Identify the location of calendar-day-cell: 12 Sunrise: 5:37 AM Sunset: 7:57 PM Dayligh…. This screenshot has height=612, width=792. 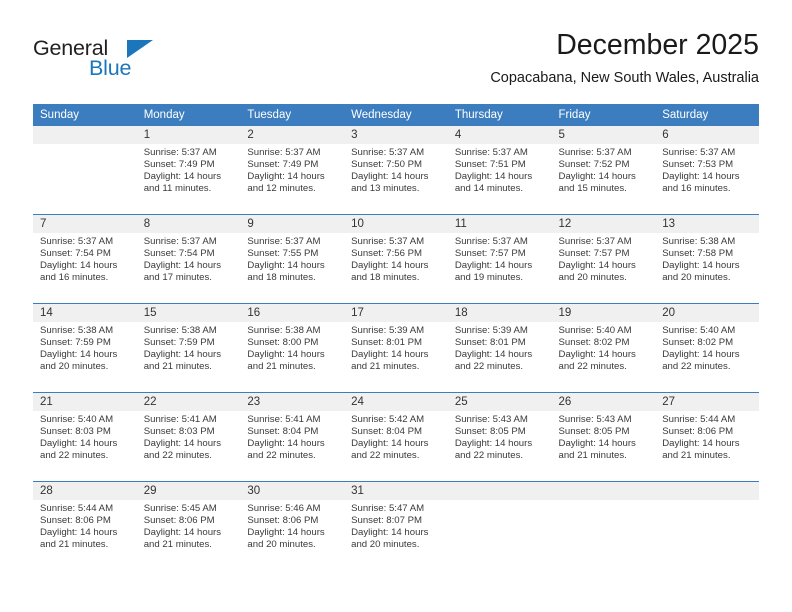
(603, 259).